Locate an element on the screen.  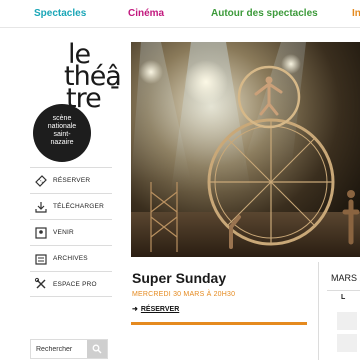
event-book-link: ➜ RÉSERVER is located at coordinates (156, 309).